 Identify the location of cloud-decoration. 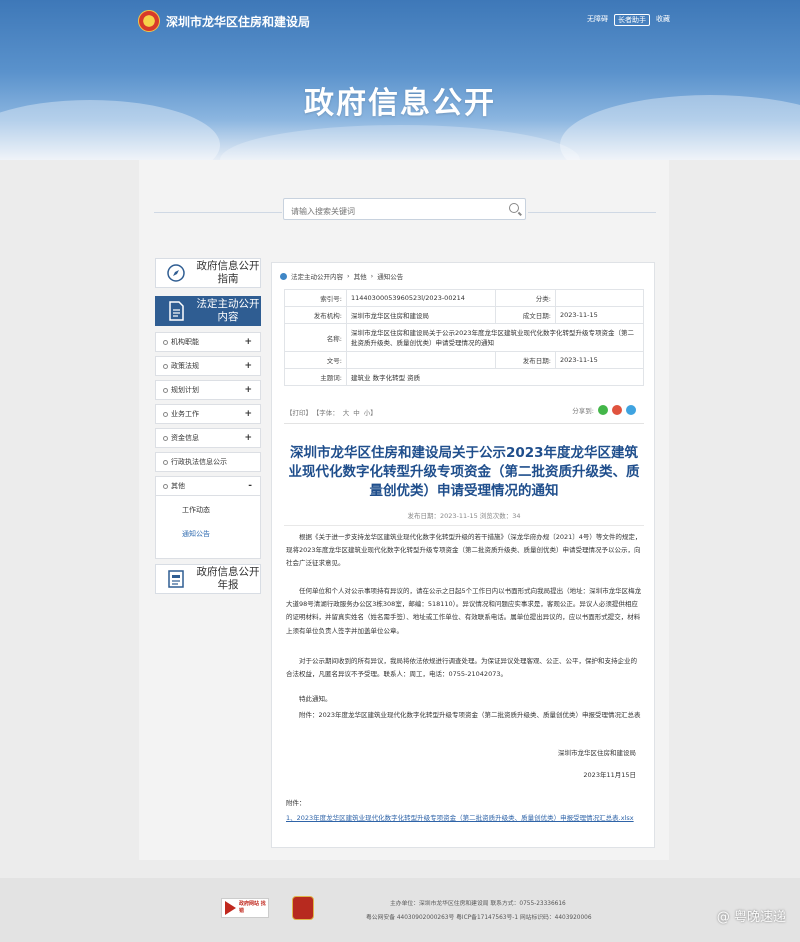
(400, 142).